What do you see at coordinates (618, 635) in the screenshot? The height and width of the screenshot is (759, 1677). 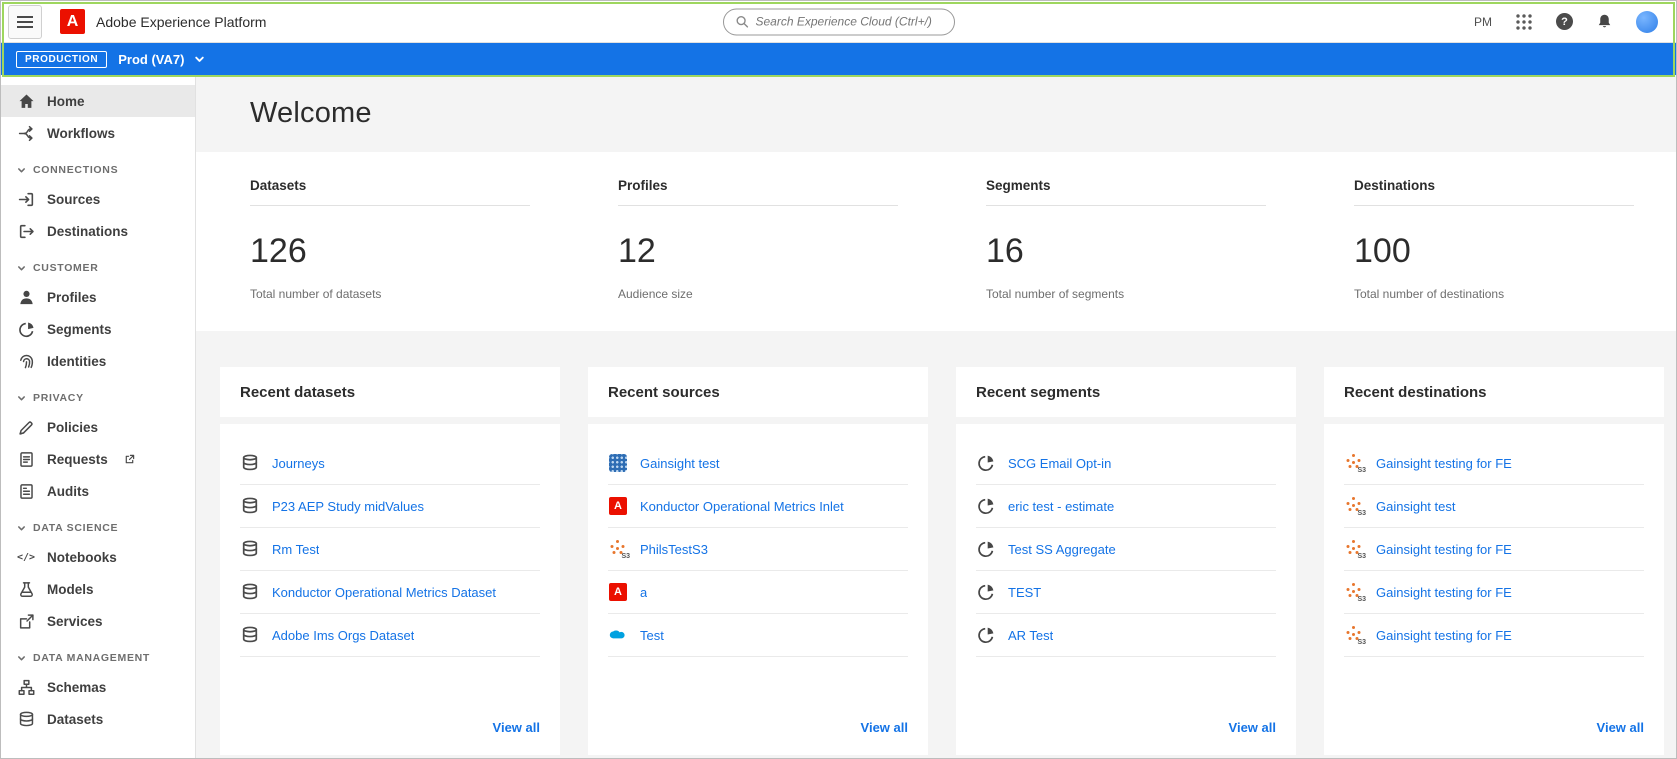 I see `salesforce-cloud-icon` at bounding box center [618, 635].